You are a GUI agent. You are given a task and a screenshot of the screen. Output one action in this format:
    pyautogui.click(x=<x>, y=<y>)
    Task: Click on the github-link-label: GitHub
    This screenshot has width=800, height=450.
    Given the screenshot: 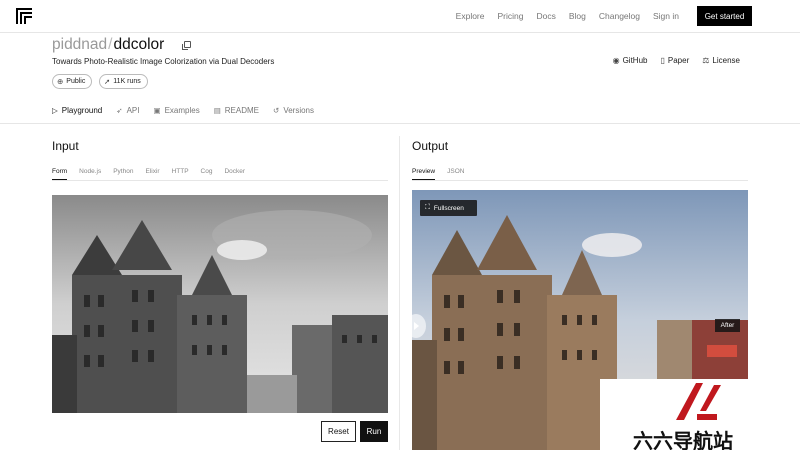 What is the action you would take?
    pyautogui.click(x=635, y=60)
    